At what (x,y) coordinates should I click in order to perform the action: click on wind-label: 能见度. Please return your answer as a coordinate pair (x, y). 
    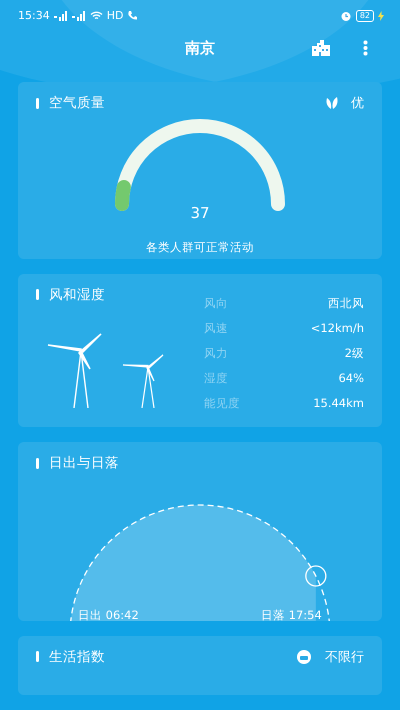
    Looking at the image, I should click on (222, 403).